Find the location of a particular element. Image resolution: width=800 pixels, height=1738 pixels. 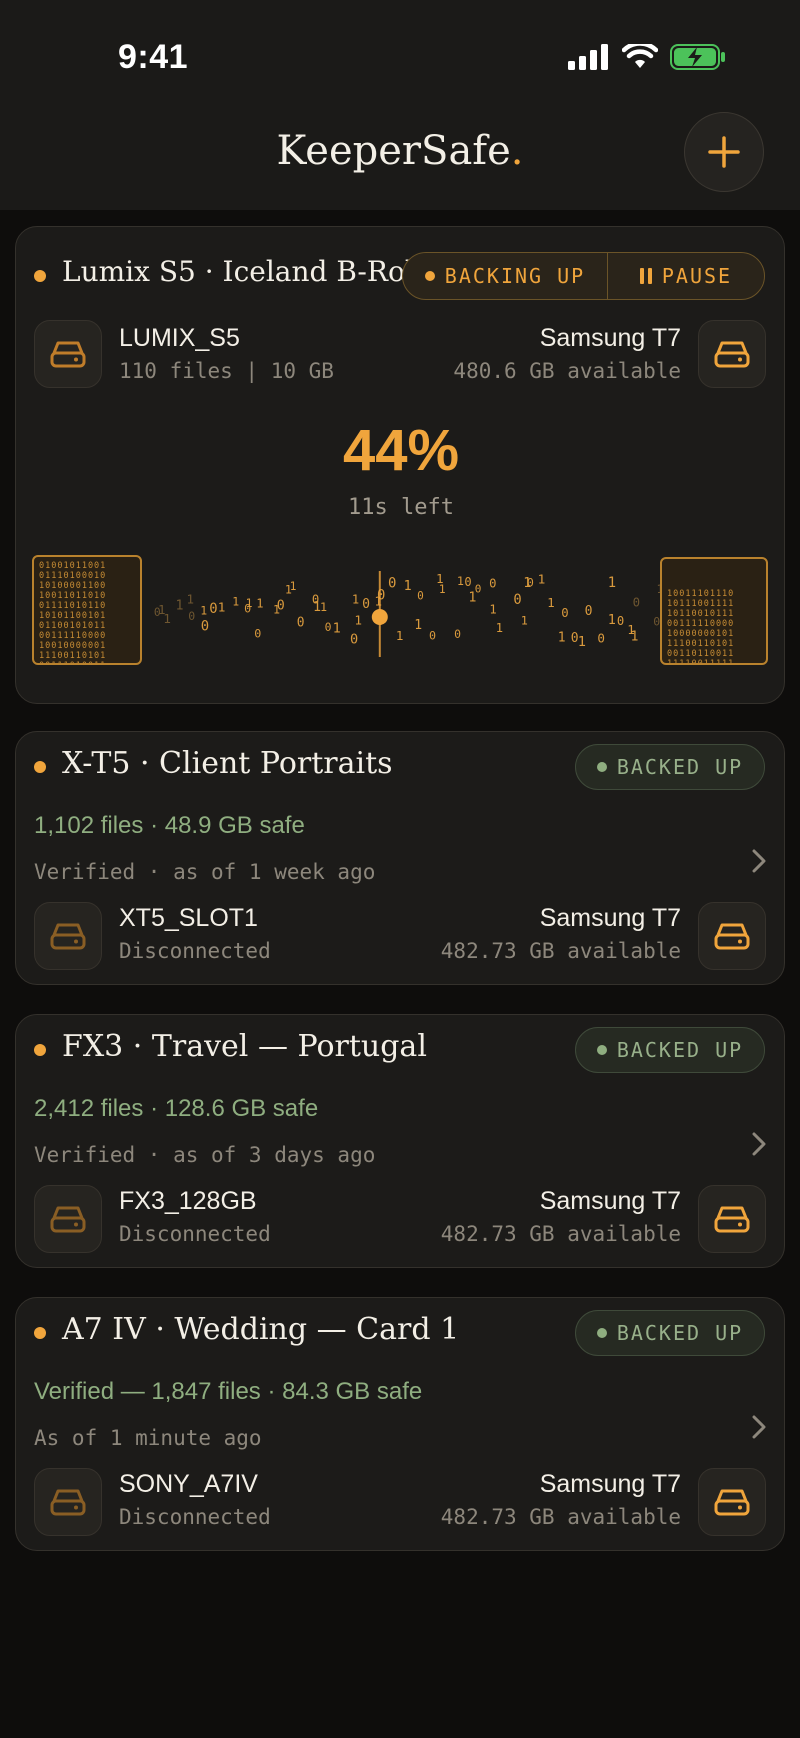

status-time: 9:41 is located at coordinates (153, 57).